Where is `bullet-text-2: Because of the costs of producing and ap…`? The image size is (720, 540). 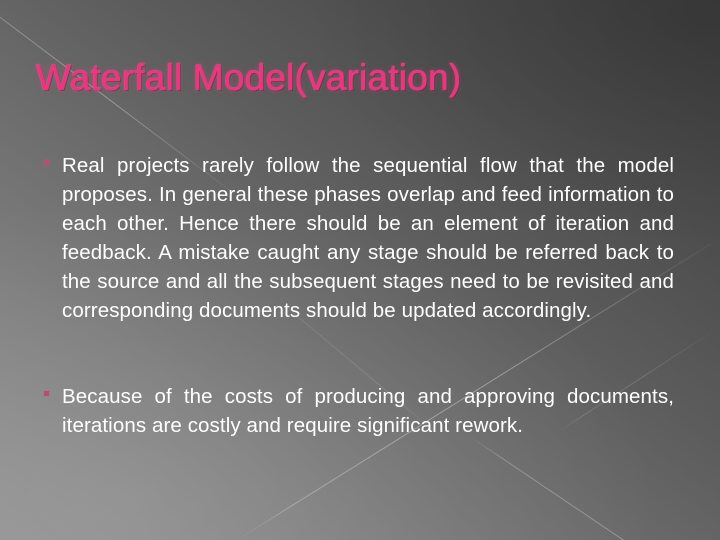 bullet-text-2: Because of the costs of producing and ap… is located at coordinates (368, 411).